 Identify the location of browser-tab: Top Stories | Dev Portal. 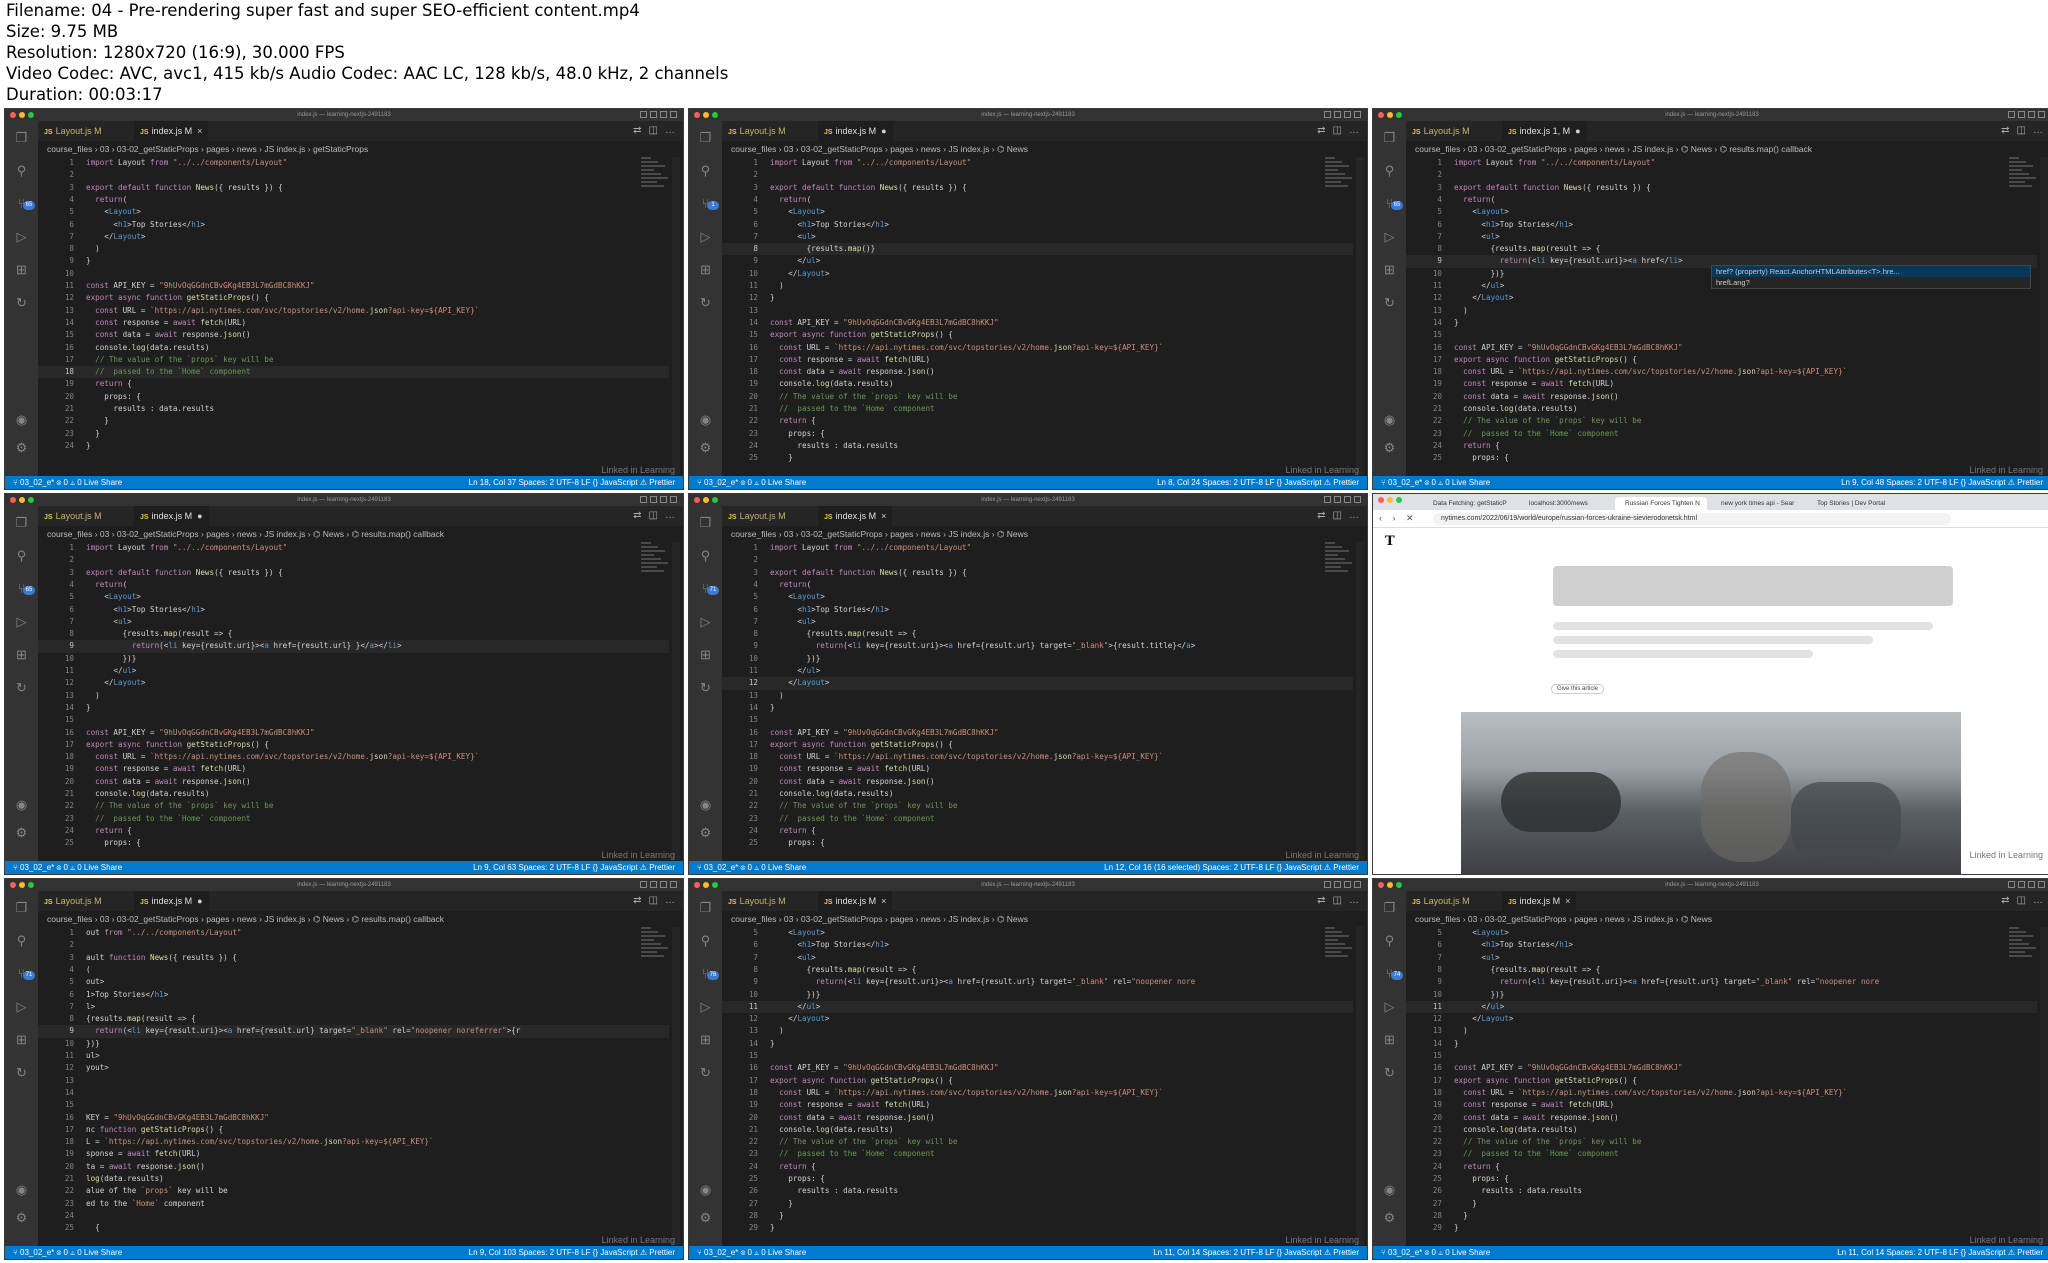
(1853, 503).